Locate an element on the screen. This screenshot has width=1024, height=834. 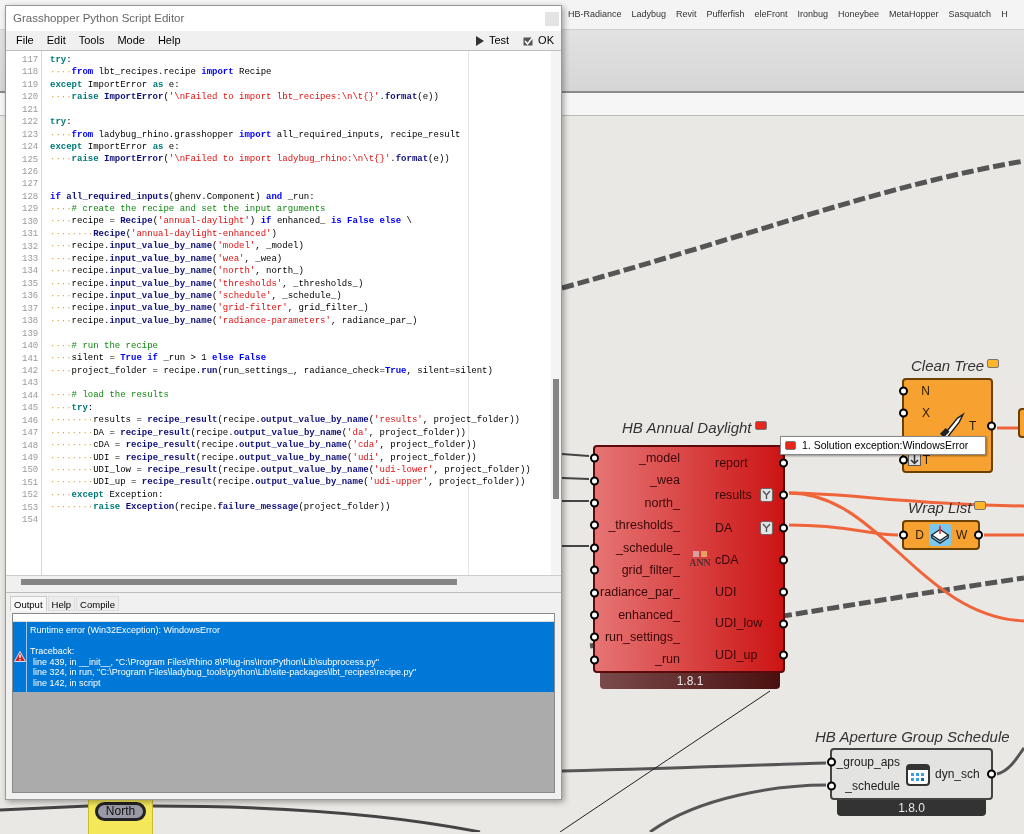
input-label: N is located at coordinates (925, 391).